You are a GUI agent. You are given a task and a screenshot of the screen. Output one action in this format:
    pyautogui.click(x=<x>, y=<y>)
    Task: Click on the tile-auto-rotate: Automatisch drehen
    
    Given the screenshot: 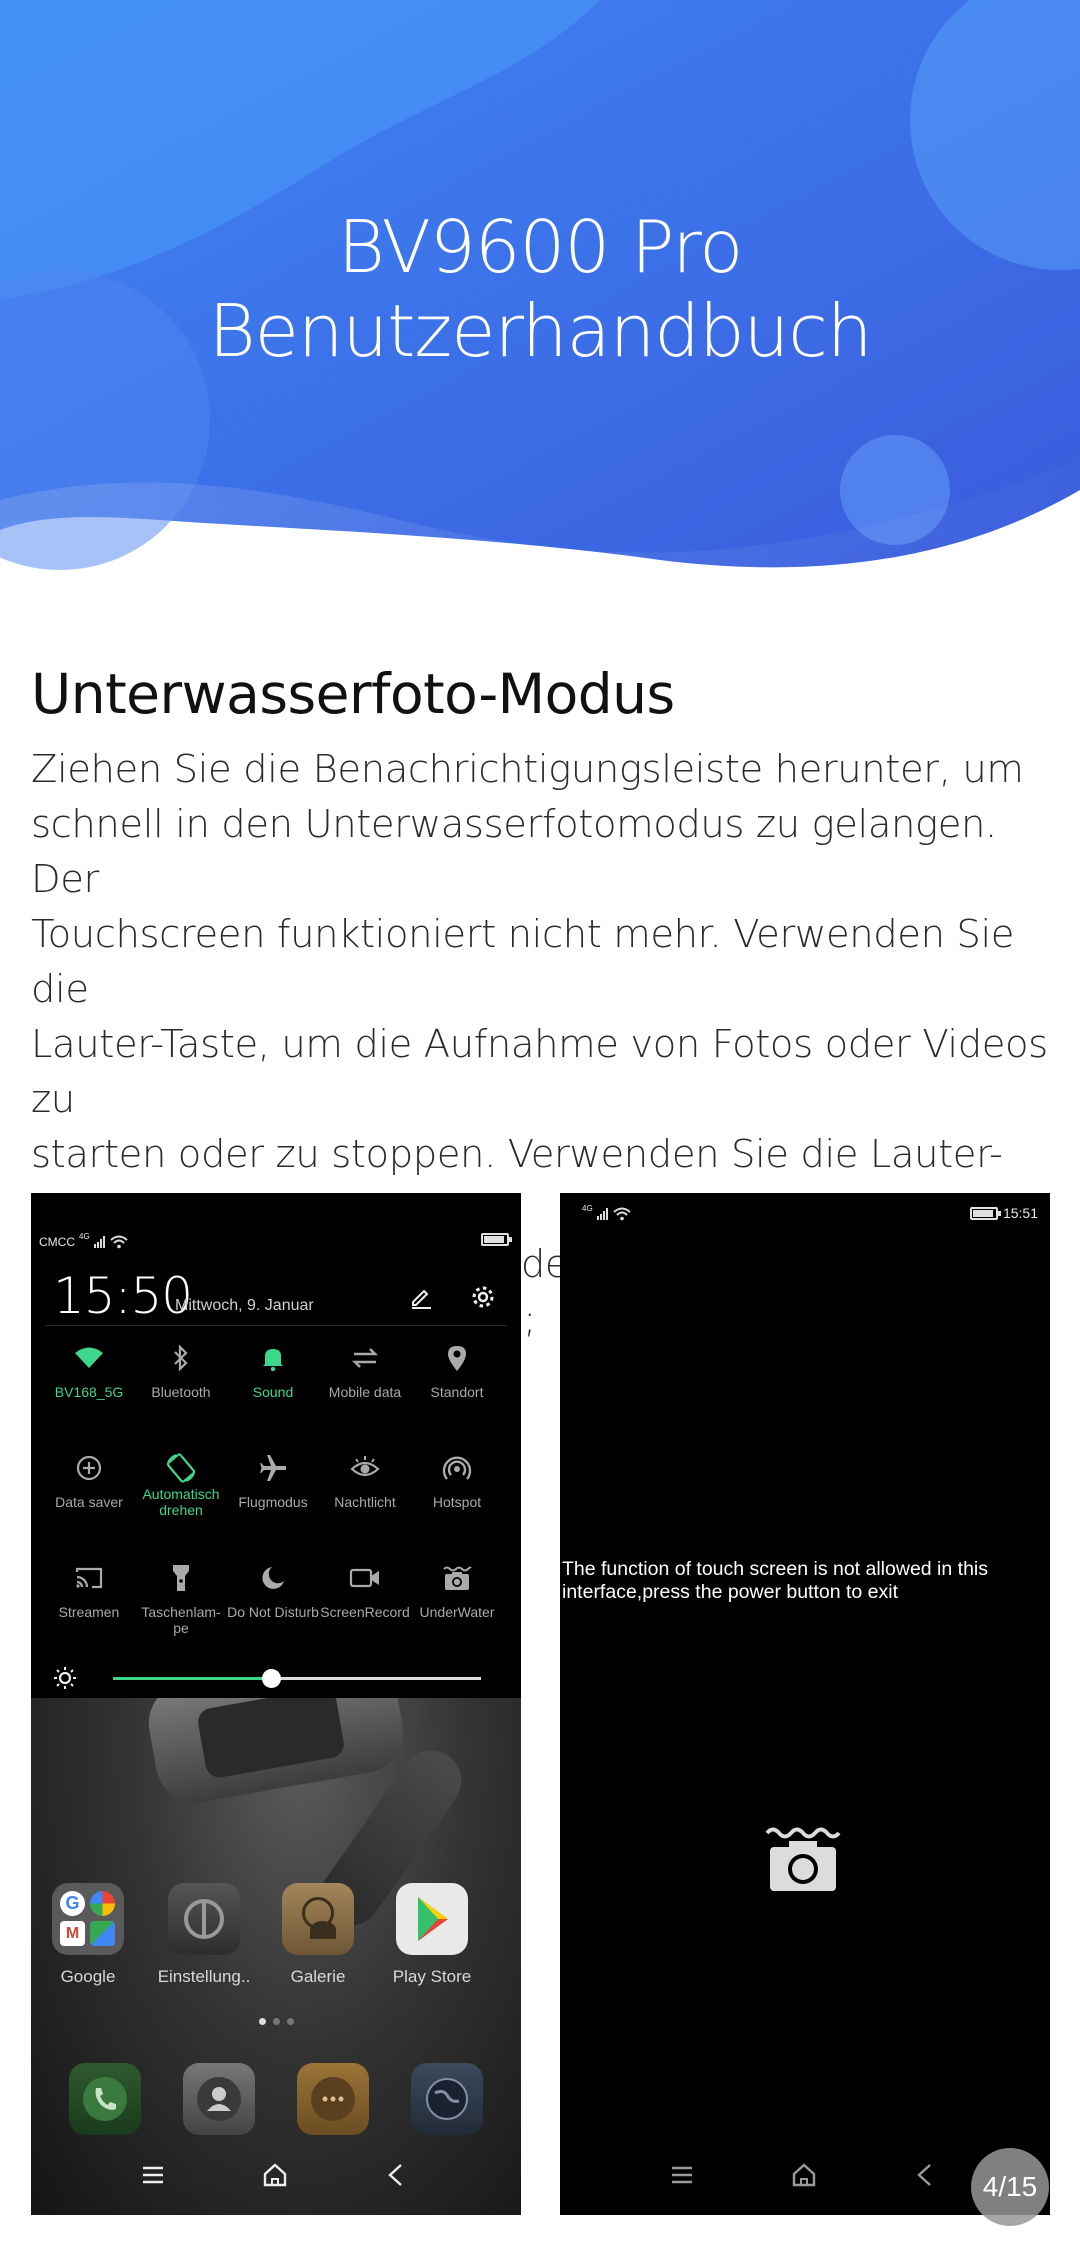 What is the action you would take?
    pyautogui.click(x=181, y=1483)
    